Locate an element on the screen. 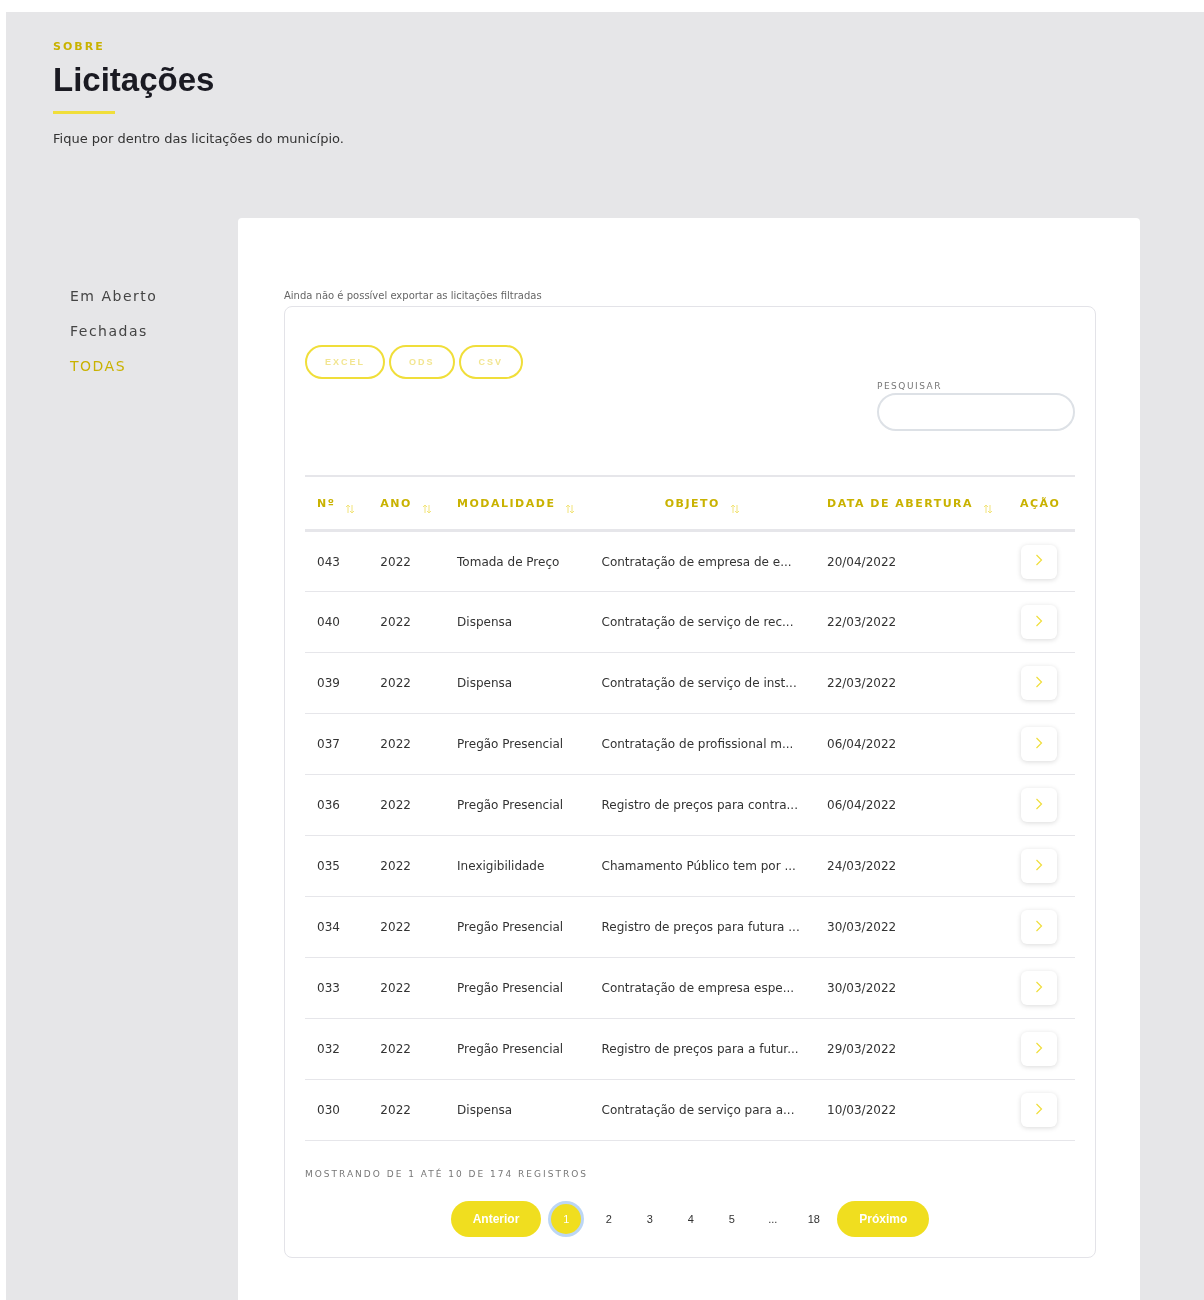  table-cell: 032 is located at coordinates (337, 1049).